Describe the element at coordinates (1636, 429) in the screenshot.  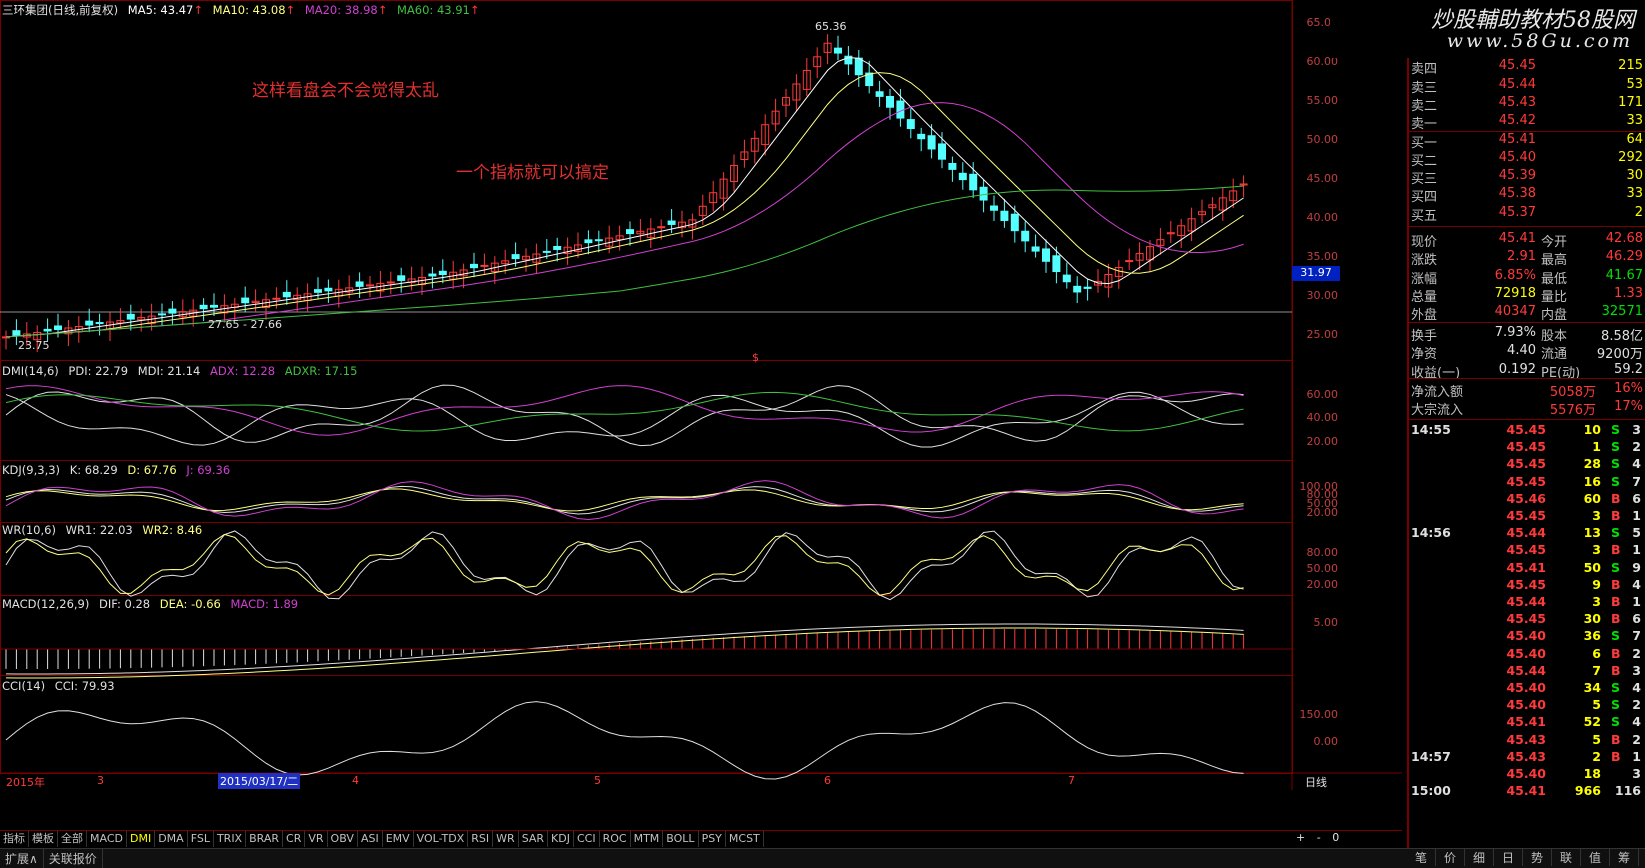
I see `tick-count: 3` at that location.